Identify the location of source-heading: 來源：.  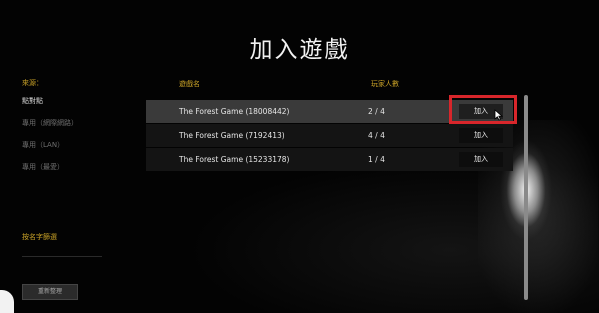
(32, 83).